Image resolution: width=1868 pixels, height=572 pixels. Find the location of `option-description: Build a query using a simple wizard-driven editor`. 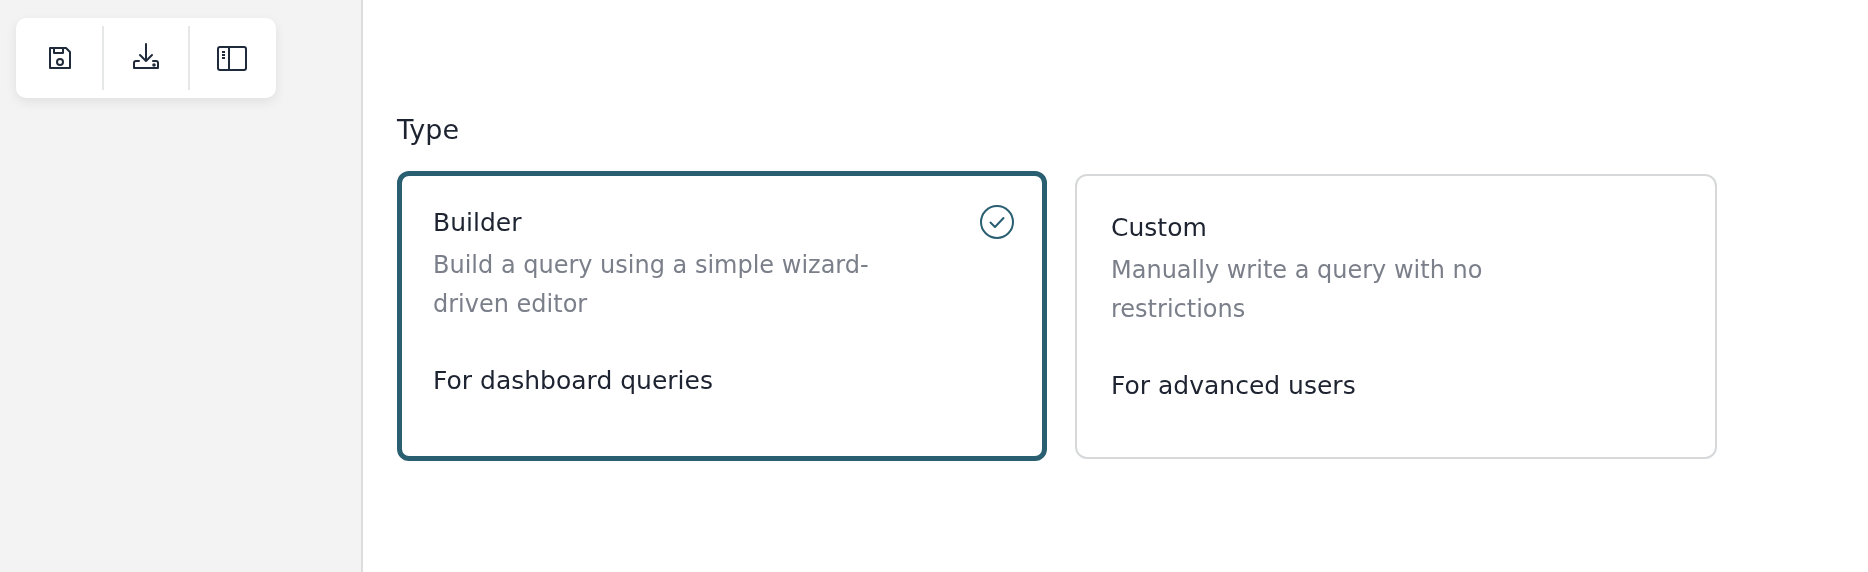

option-description: Build a query using a simple wizard-driven editor is located at coordinates (651, 285).